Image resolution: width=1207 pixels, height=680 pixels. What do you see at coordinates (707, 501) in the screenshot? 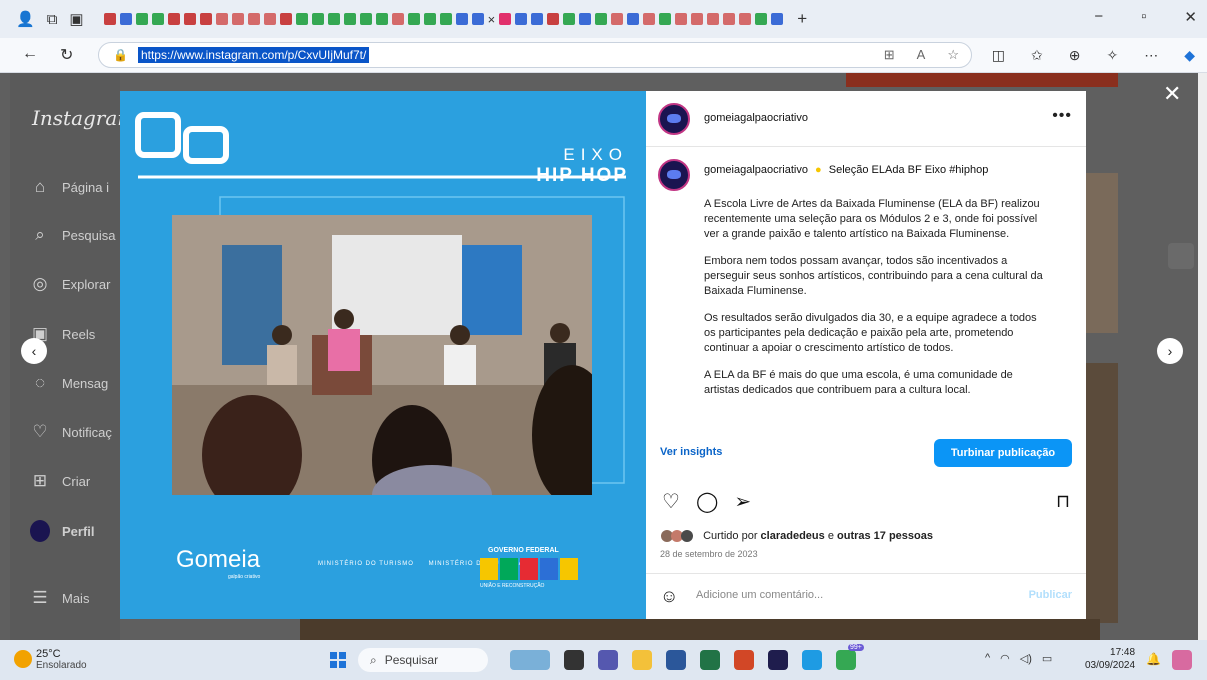
I see `comment-icon: ◯` at bounding box center [707, 501].